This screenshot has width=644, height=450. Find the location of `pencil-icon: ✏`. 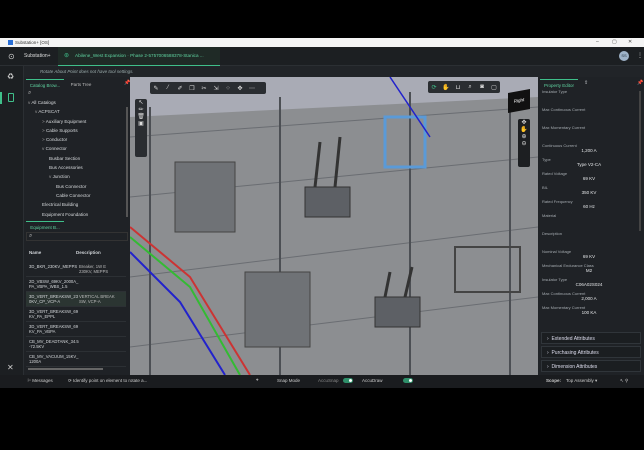

pencil-icon: ✏ is located at coordinates (141, 109).